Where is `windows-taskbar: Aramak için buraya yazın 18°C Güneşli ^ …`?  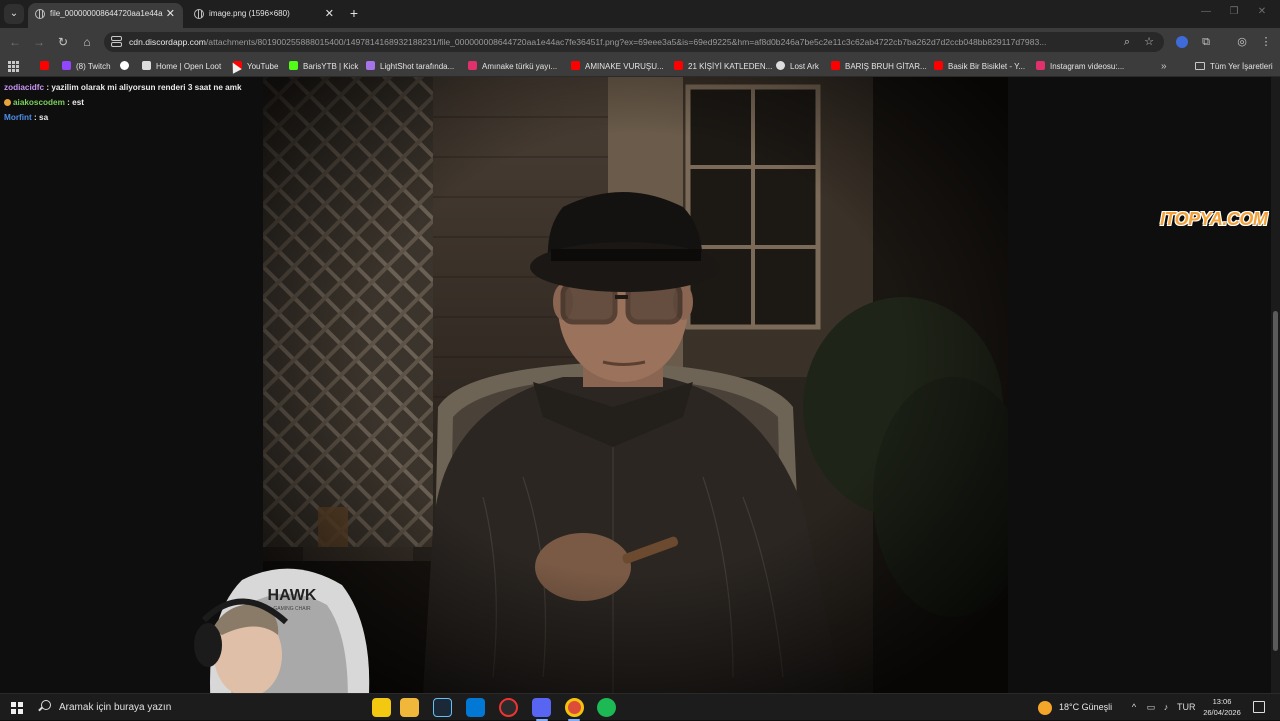
windows-taskbar: Aramak için buraya yazın 18°C Güneşli ^ … is located at coordinates (640, 707).